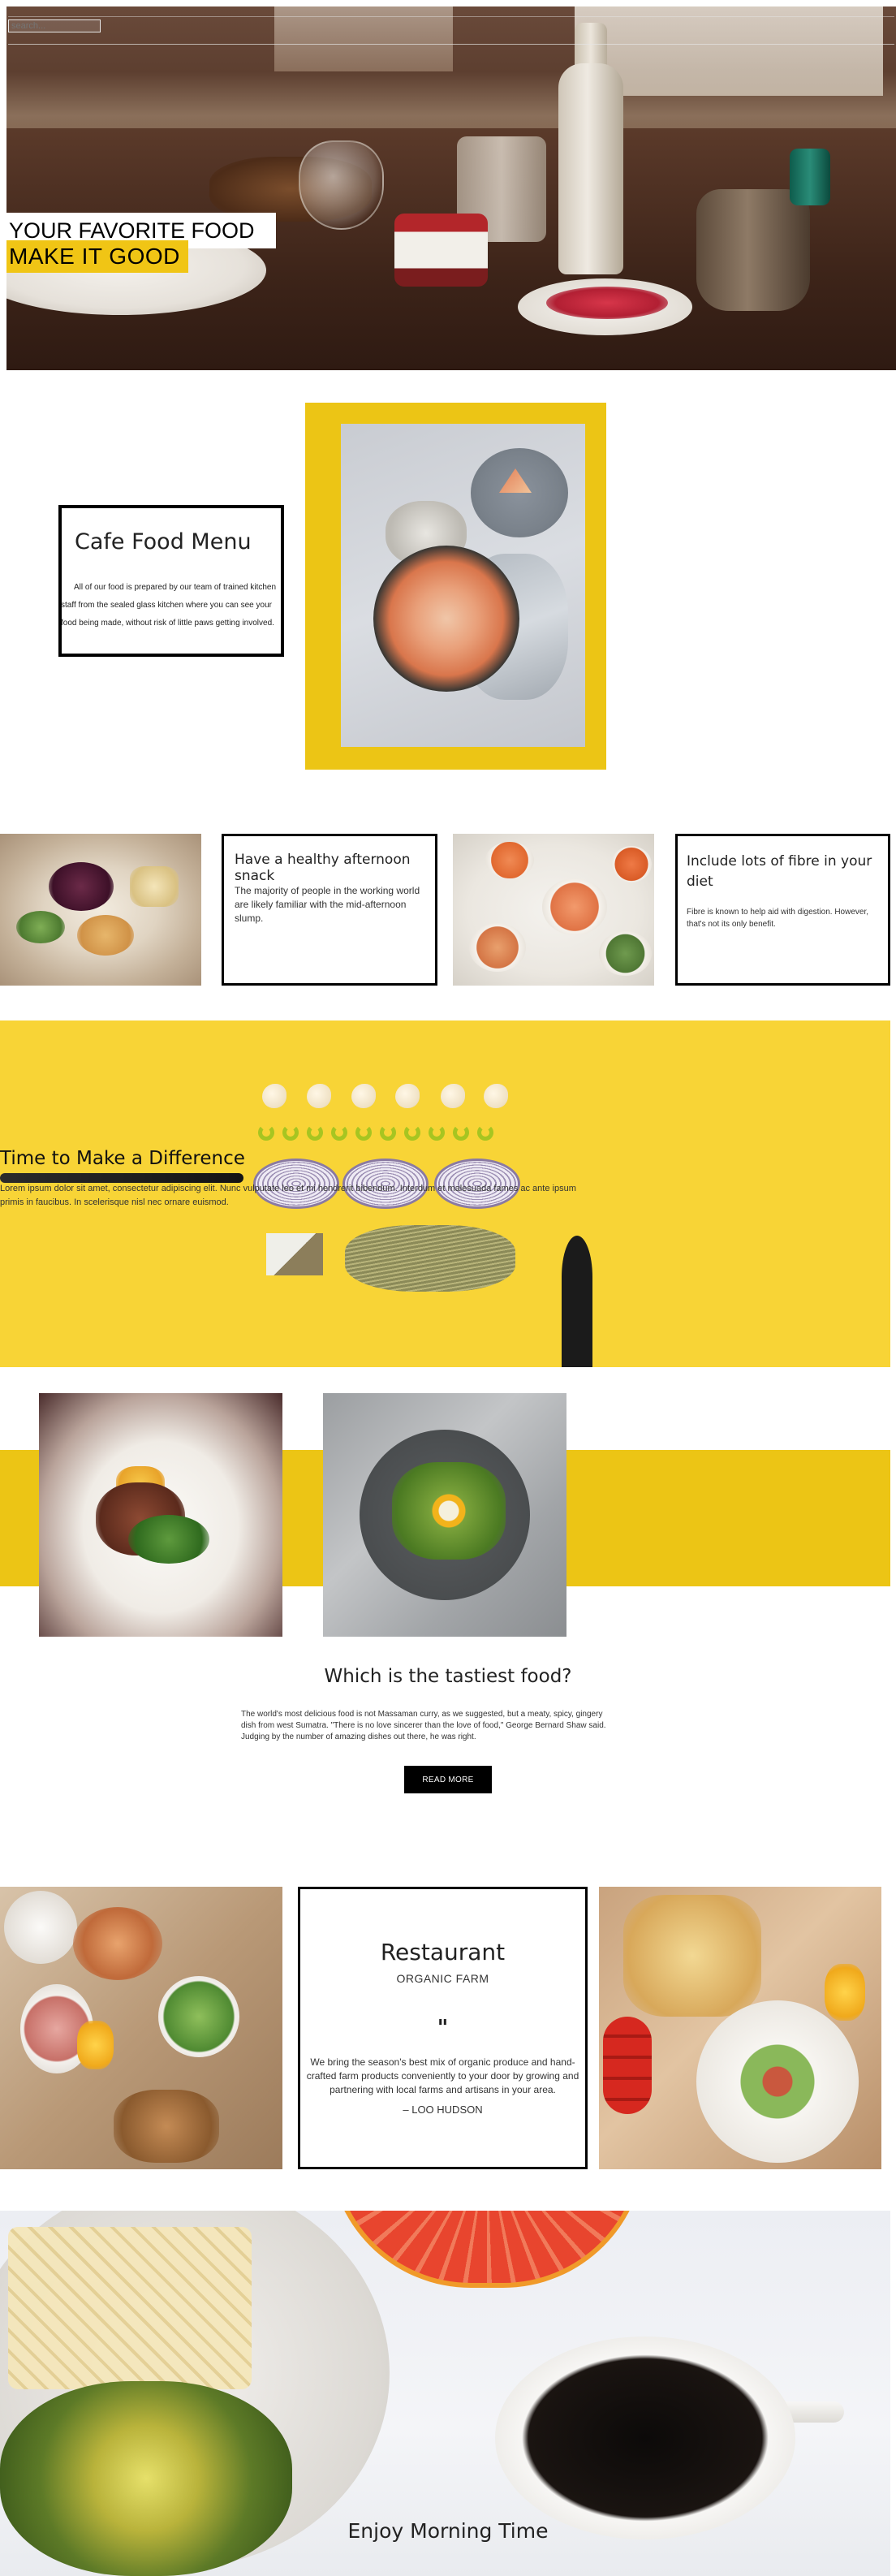 This screenshot has height=2576, width=896. What do you see at coordinates (40, 927) in the screenshot?
I see `image-greens` at bounding box center [40, 927].